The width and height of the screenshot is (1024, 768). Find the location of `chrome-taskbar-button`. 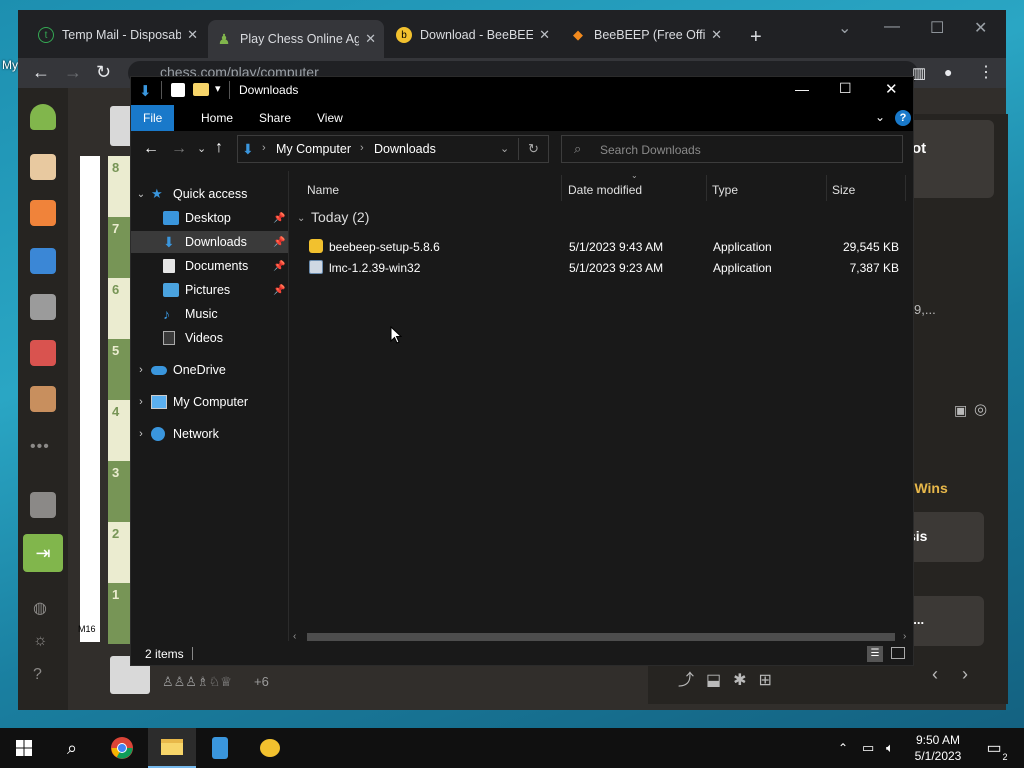

chrome-taskbar-button is located at coordinates (122, 748).